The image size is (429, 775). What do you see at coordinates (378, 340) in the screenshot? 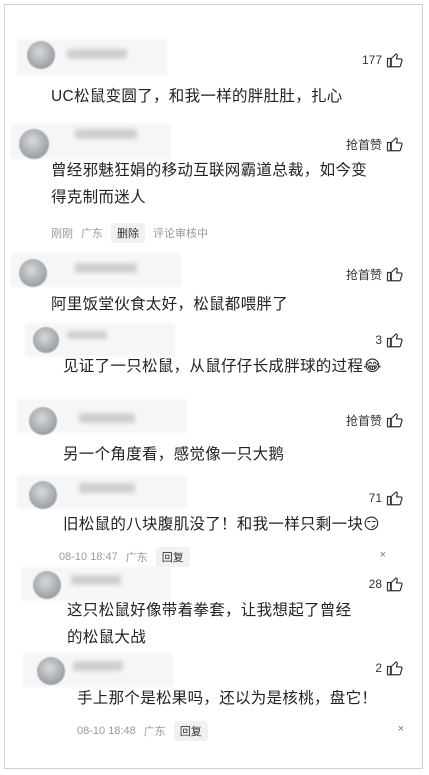
I see `like-count: 3` at bounding box center [378, 340].